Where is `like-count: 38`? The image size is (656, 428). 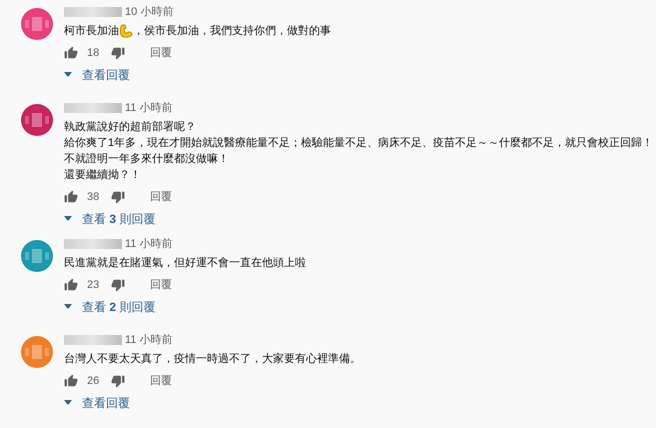
like-count: 38 is located at coordinates (93, 197).